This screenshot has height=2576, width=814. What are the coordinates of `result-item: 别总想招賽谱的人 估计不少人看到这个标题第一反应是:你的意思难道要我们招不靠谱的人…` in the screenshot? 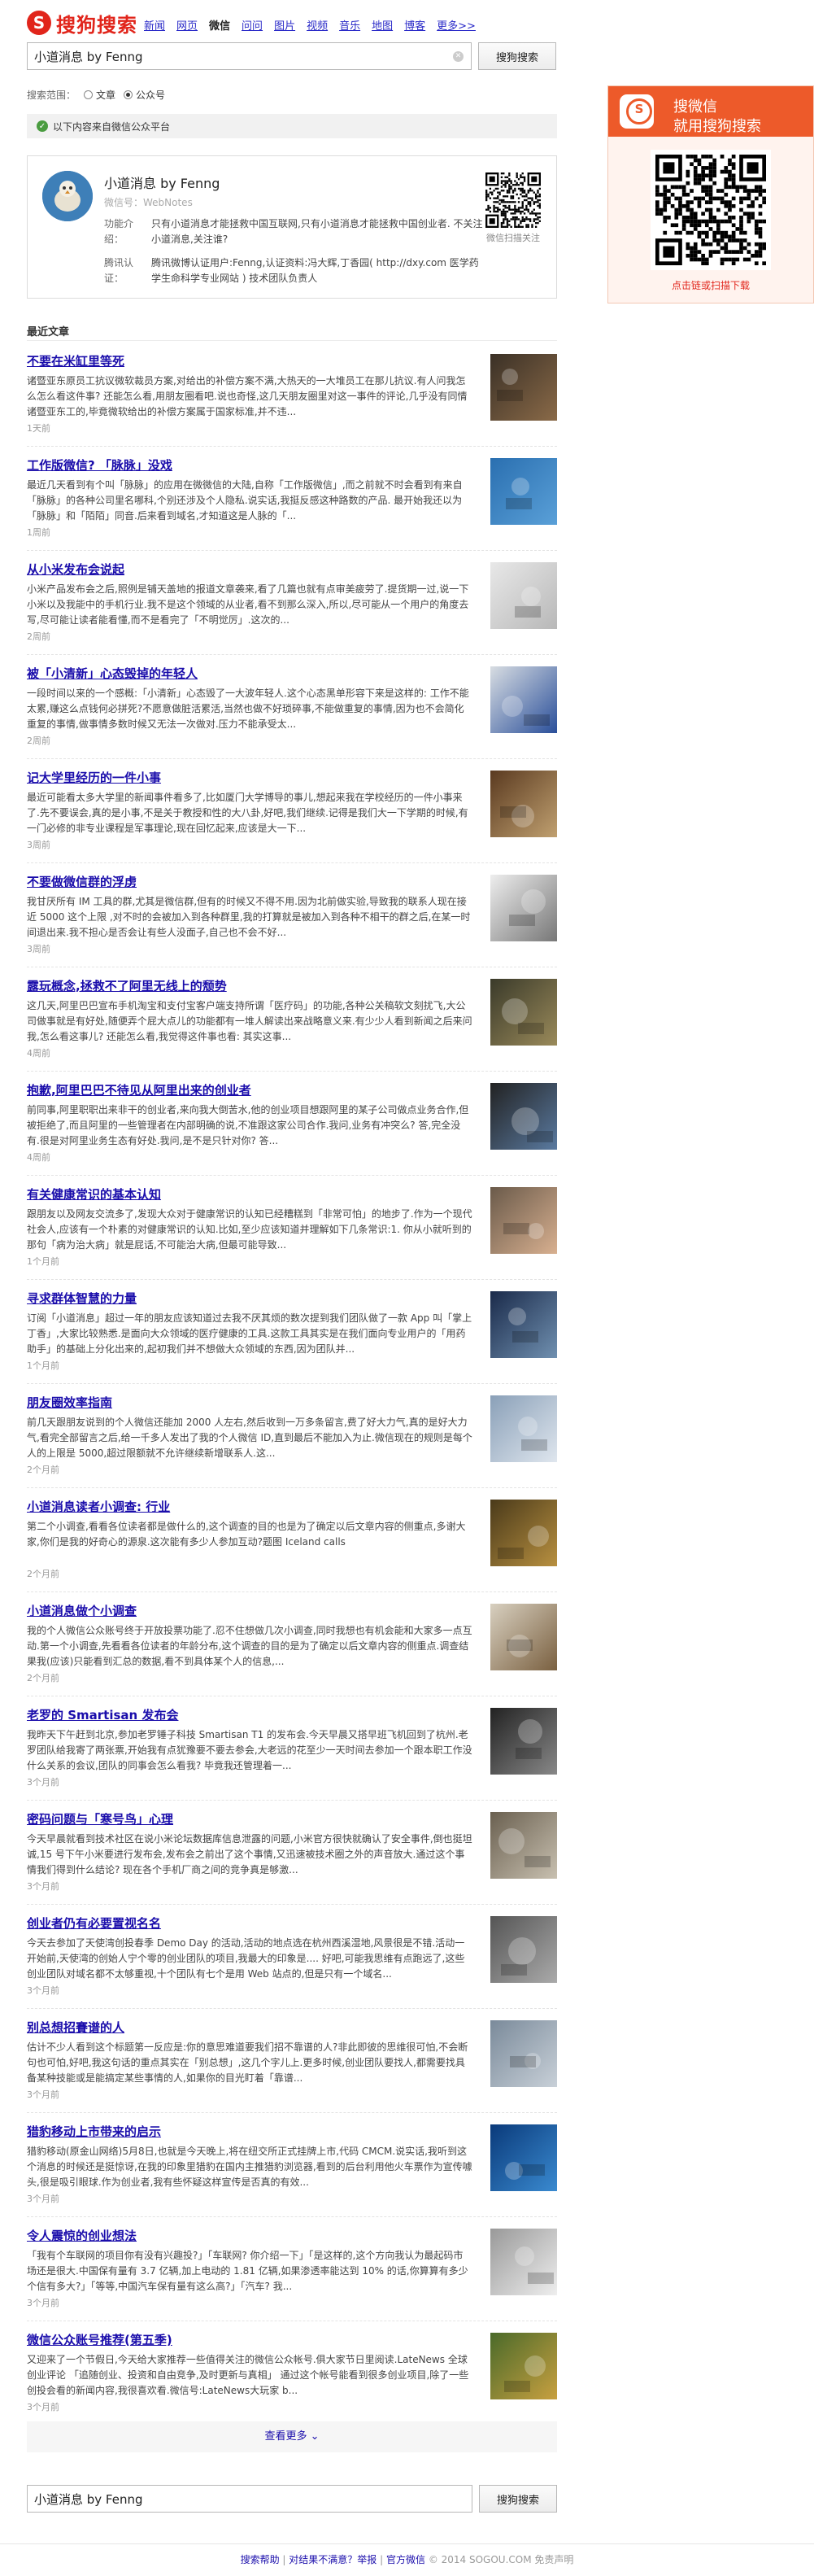 It's located at (292, 2061).